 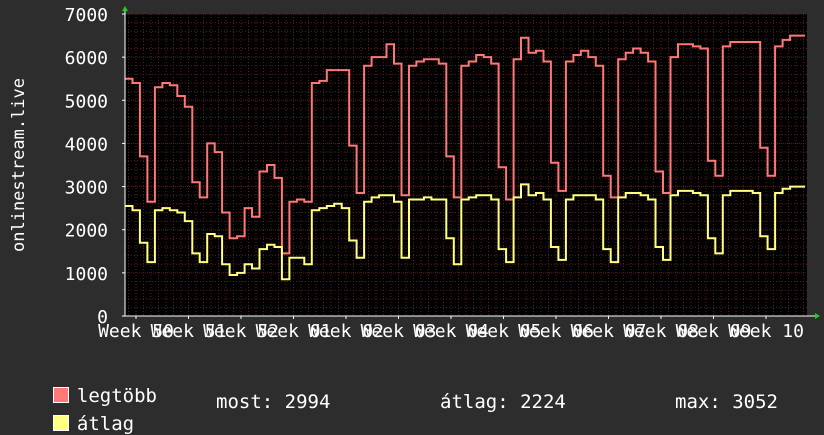 I want to click on y-tick-label: 3000, so click(x=86, y=188).